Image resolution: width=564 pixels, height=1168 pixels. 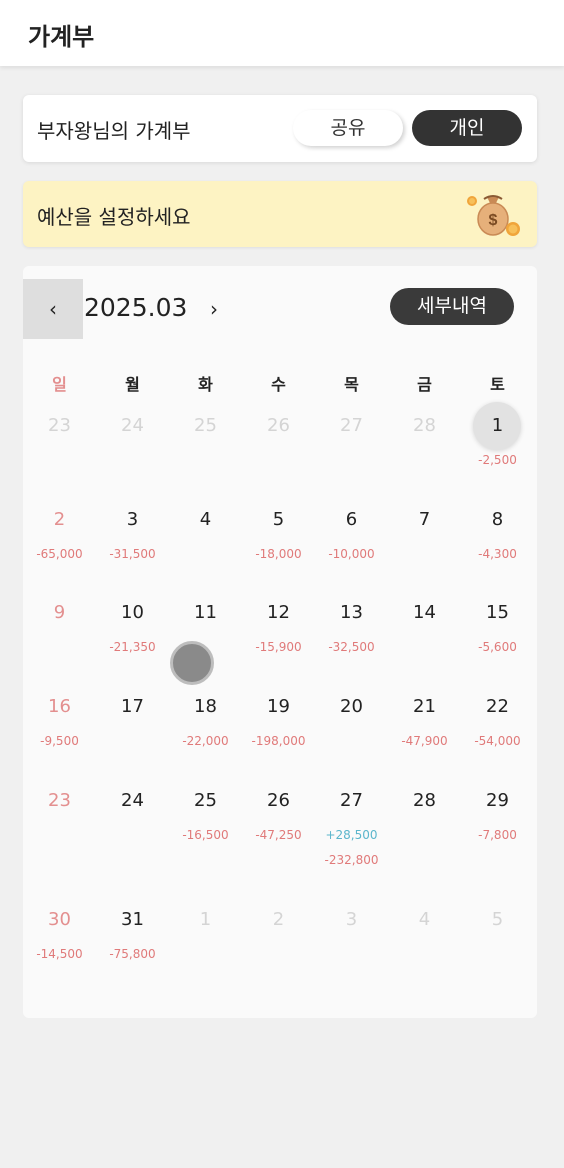 I want to click on calendar-day-other-month: 4, so click(x=424, y=920).